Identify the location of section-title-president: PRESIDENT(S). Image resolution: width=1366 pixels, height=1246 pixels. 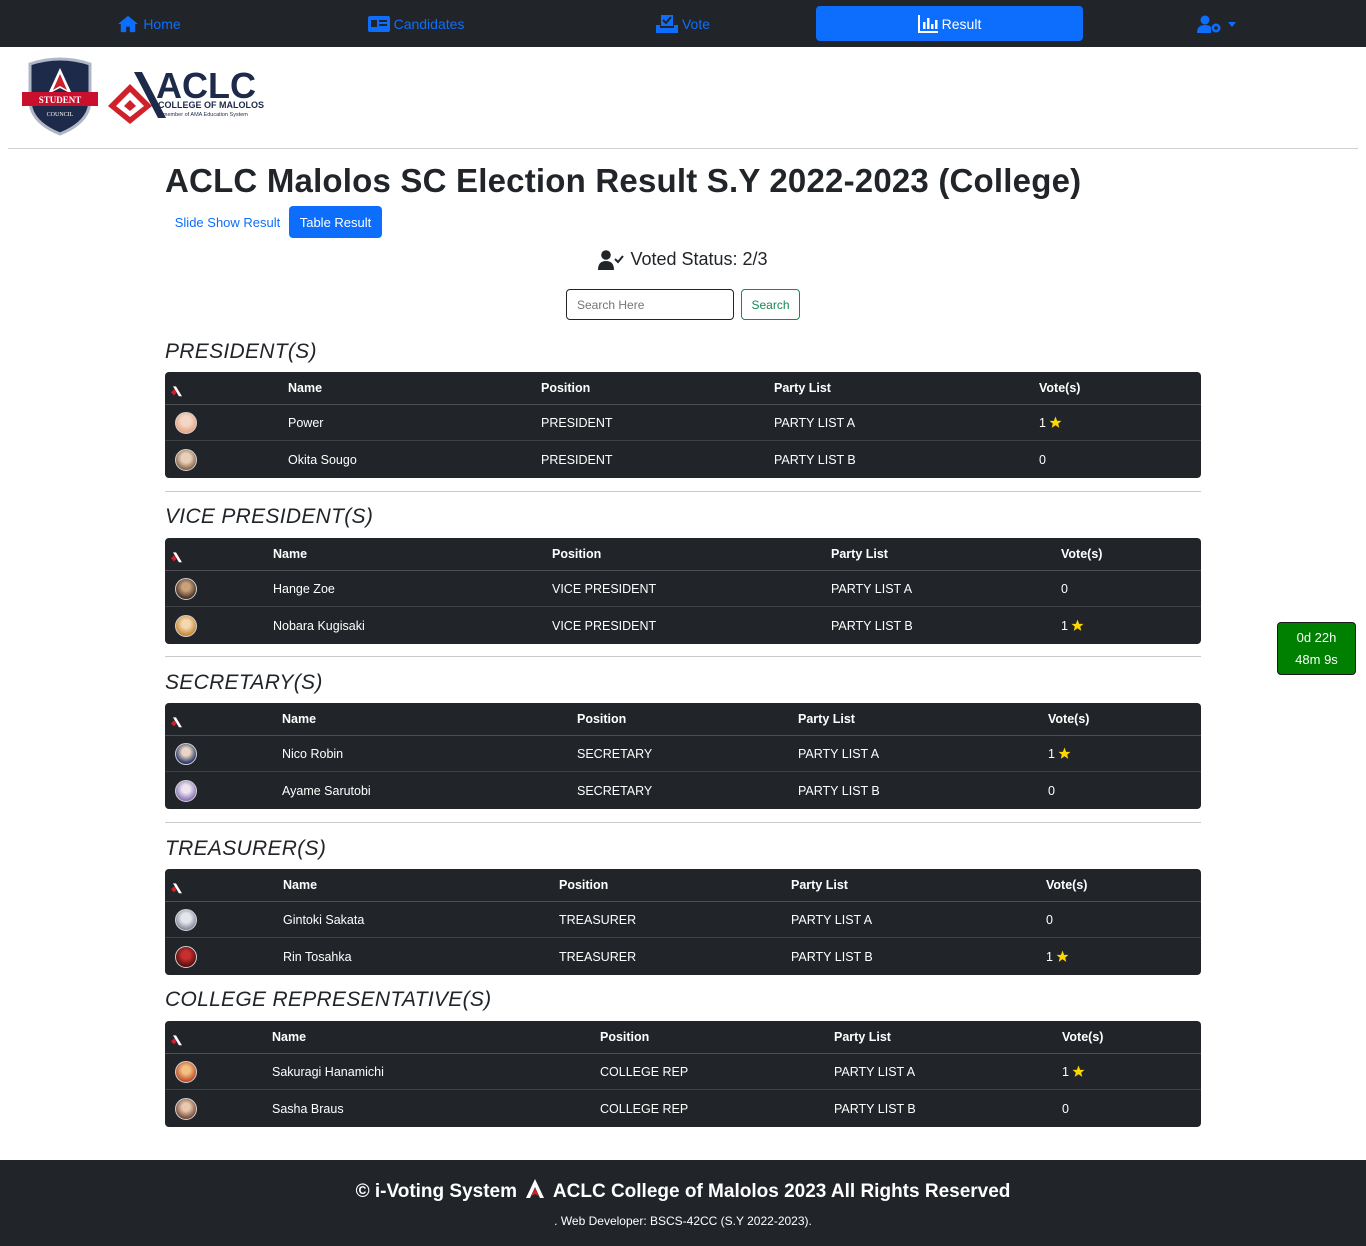
(241, 351).